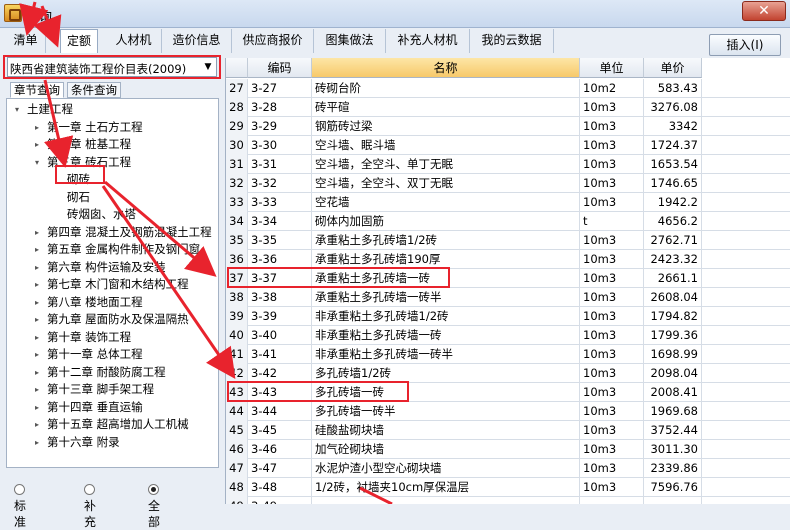 This screenshot has height=530, width=790. Describe the element at coordinates (237, 126) in the screenshot. I see `row-number: 29` at that location.